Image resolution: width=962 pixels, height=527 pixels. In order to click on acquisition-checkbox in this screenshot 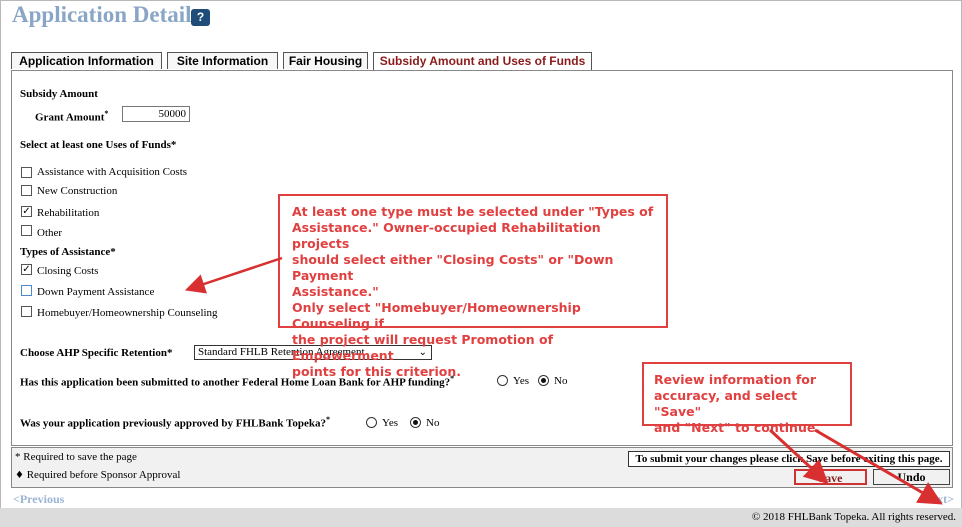, I will do `click(26, 172)`.